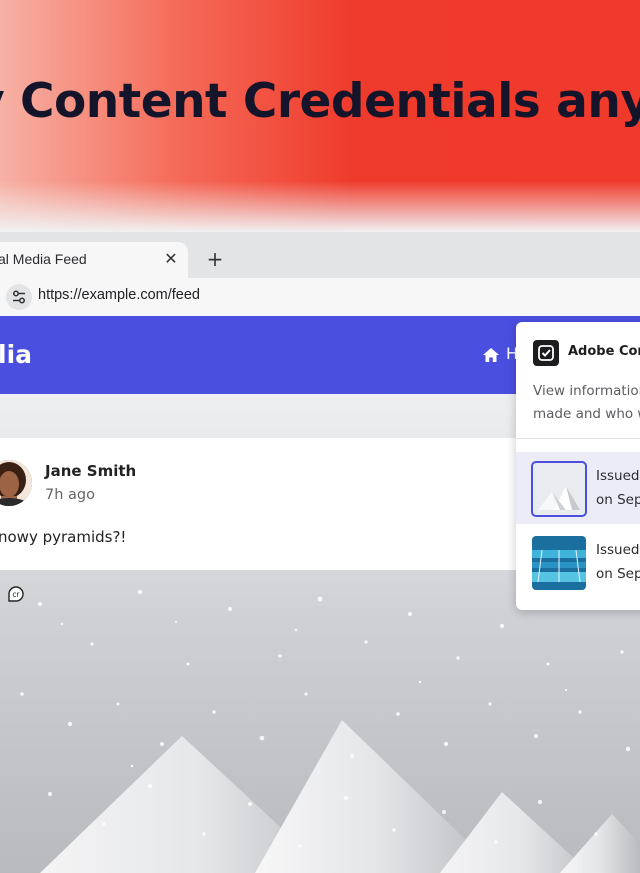 The width and height of the screenshot is (640, 873). I want to click on tune-icon, so click(19, 297).